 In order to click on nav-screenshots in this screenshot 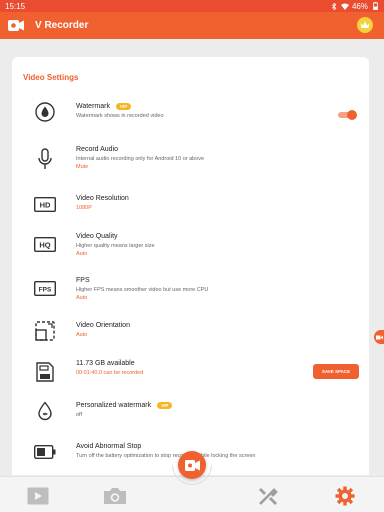, I will do `click(115, 496)`.